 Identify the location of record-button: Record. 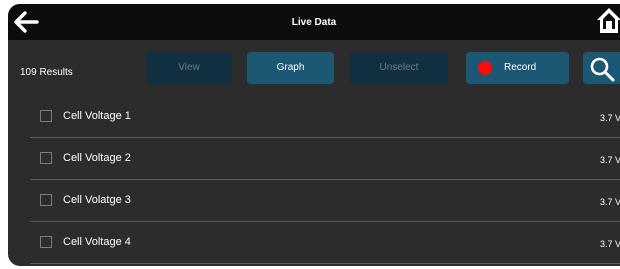
(517, 68).